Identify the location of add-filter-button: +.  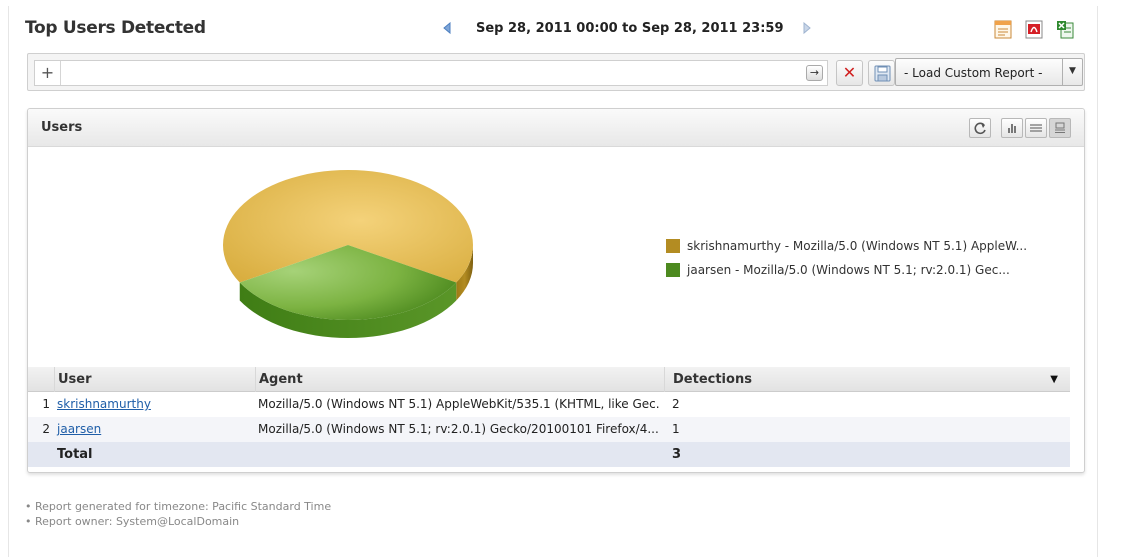
(48, 73).